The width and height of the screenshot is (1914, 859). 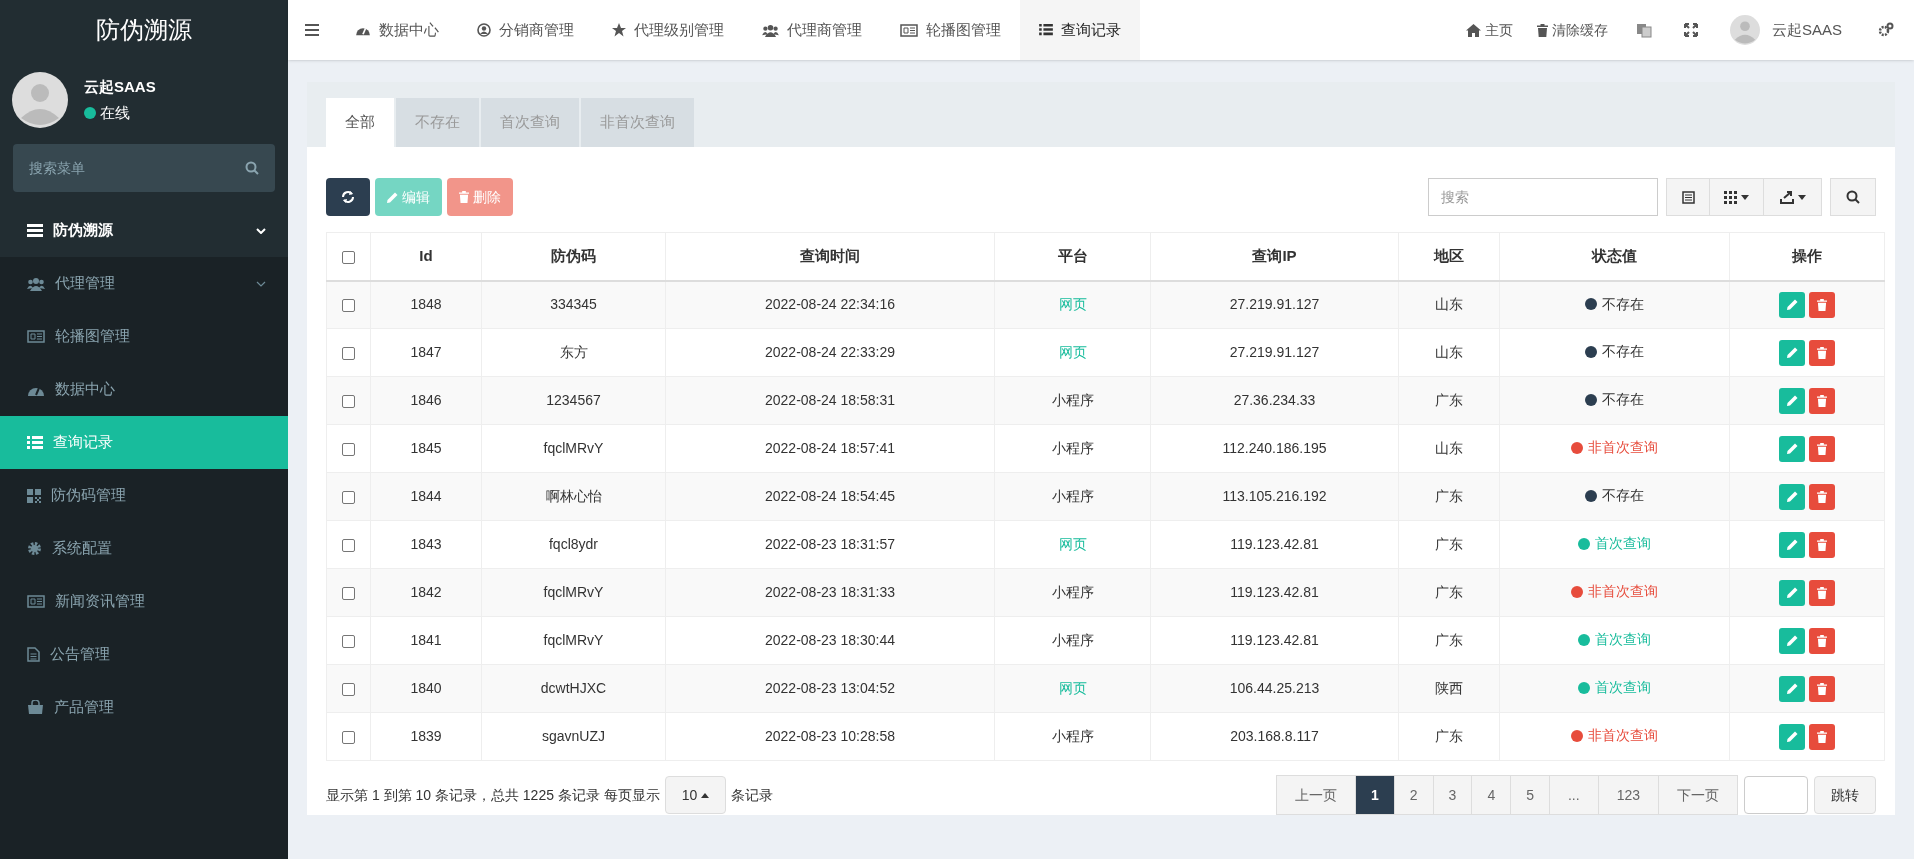 What do you see at coordinates (144, 168) in the screenshot?
I see `menu-search-field: 搜索菜单` at bounding box center [144, 168].